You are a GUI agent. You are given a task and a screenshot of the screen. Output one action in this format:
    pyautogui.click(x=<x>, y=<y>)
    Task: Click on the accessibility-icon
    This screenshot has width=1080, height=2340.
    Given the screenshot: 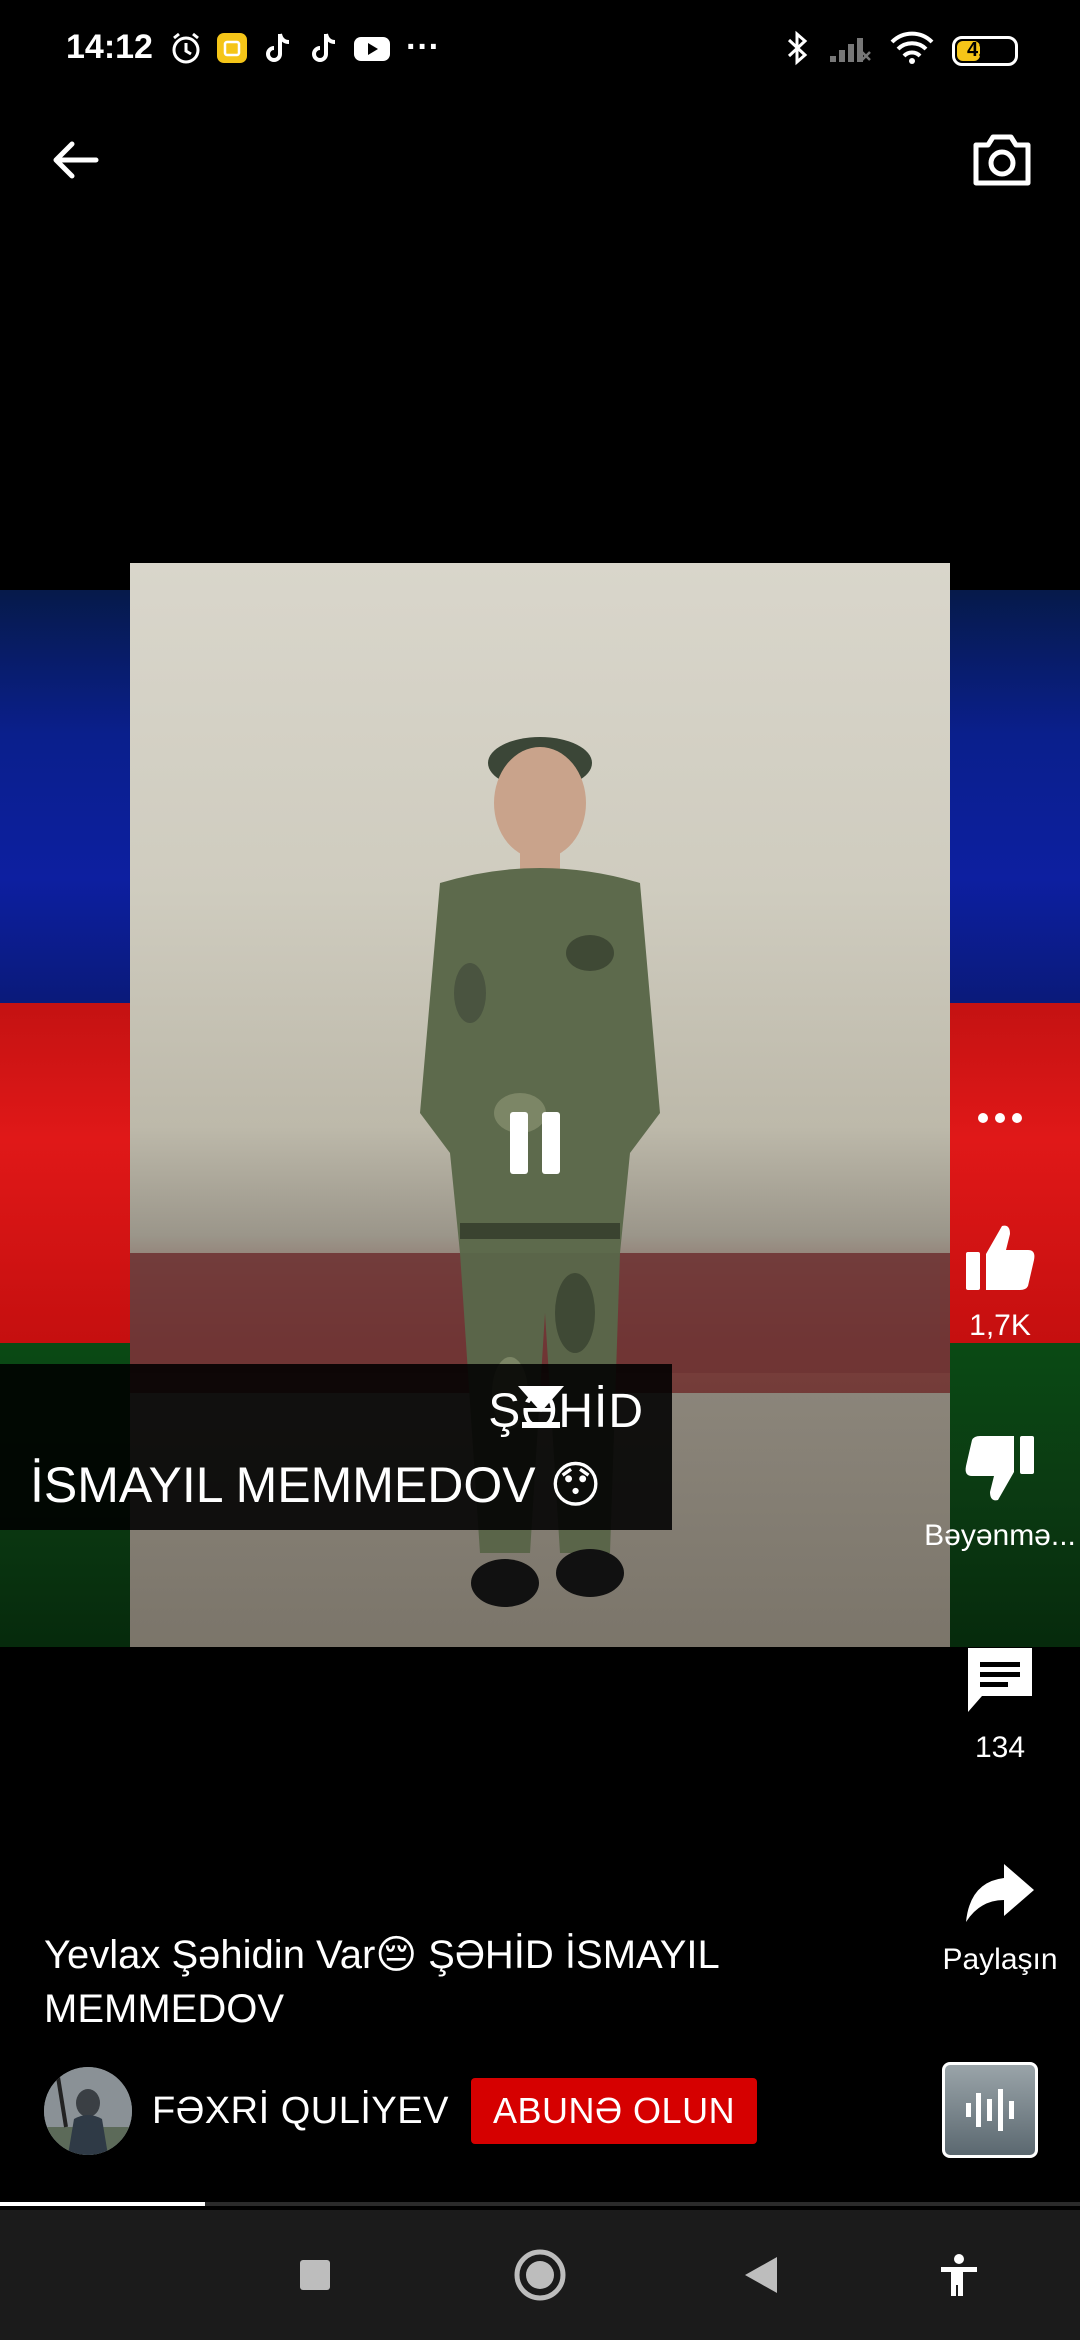 What is the action you would take?
    pyautogui.click(x=959, y=2275)
    